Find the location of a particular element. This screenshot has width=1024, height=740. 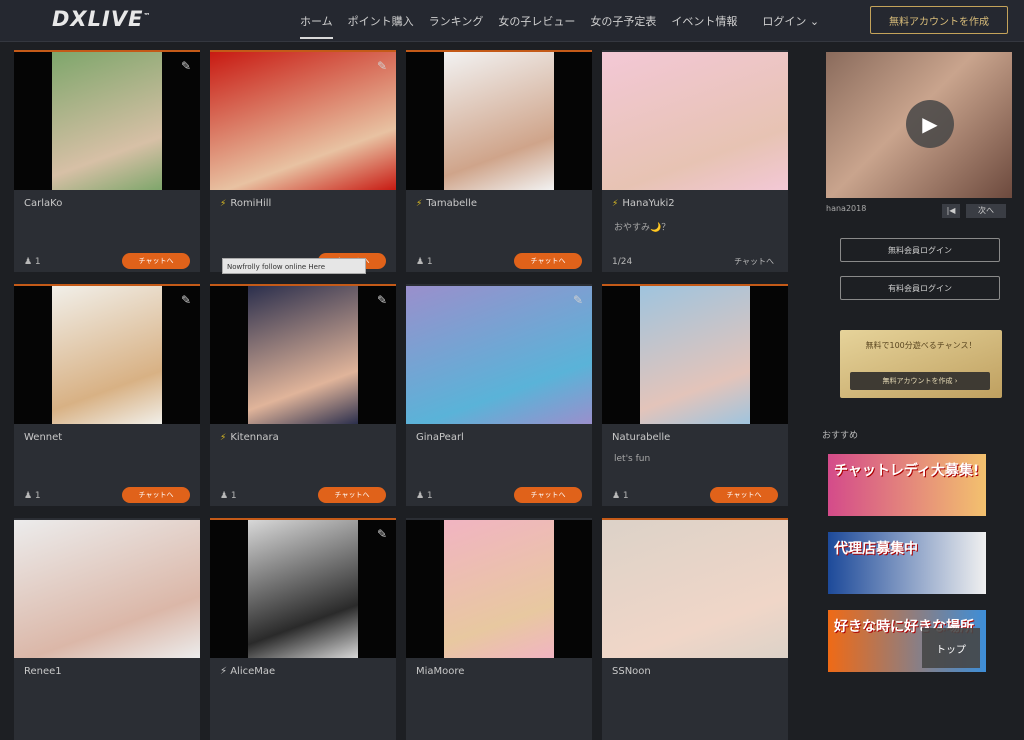

performer-name: ⚡ AliceMae is located at coordinates (247, 671).